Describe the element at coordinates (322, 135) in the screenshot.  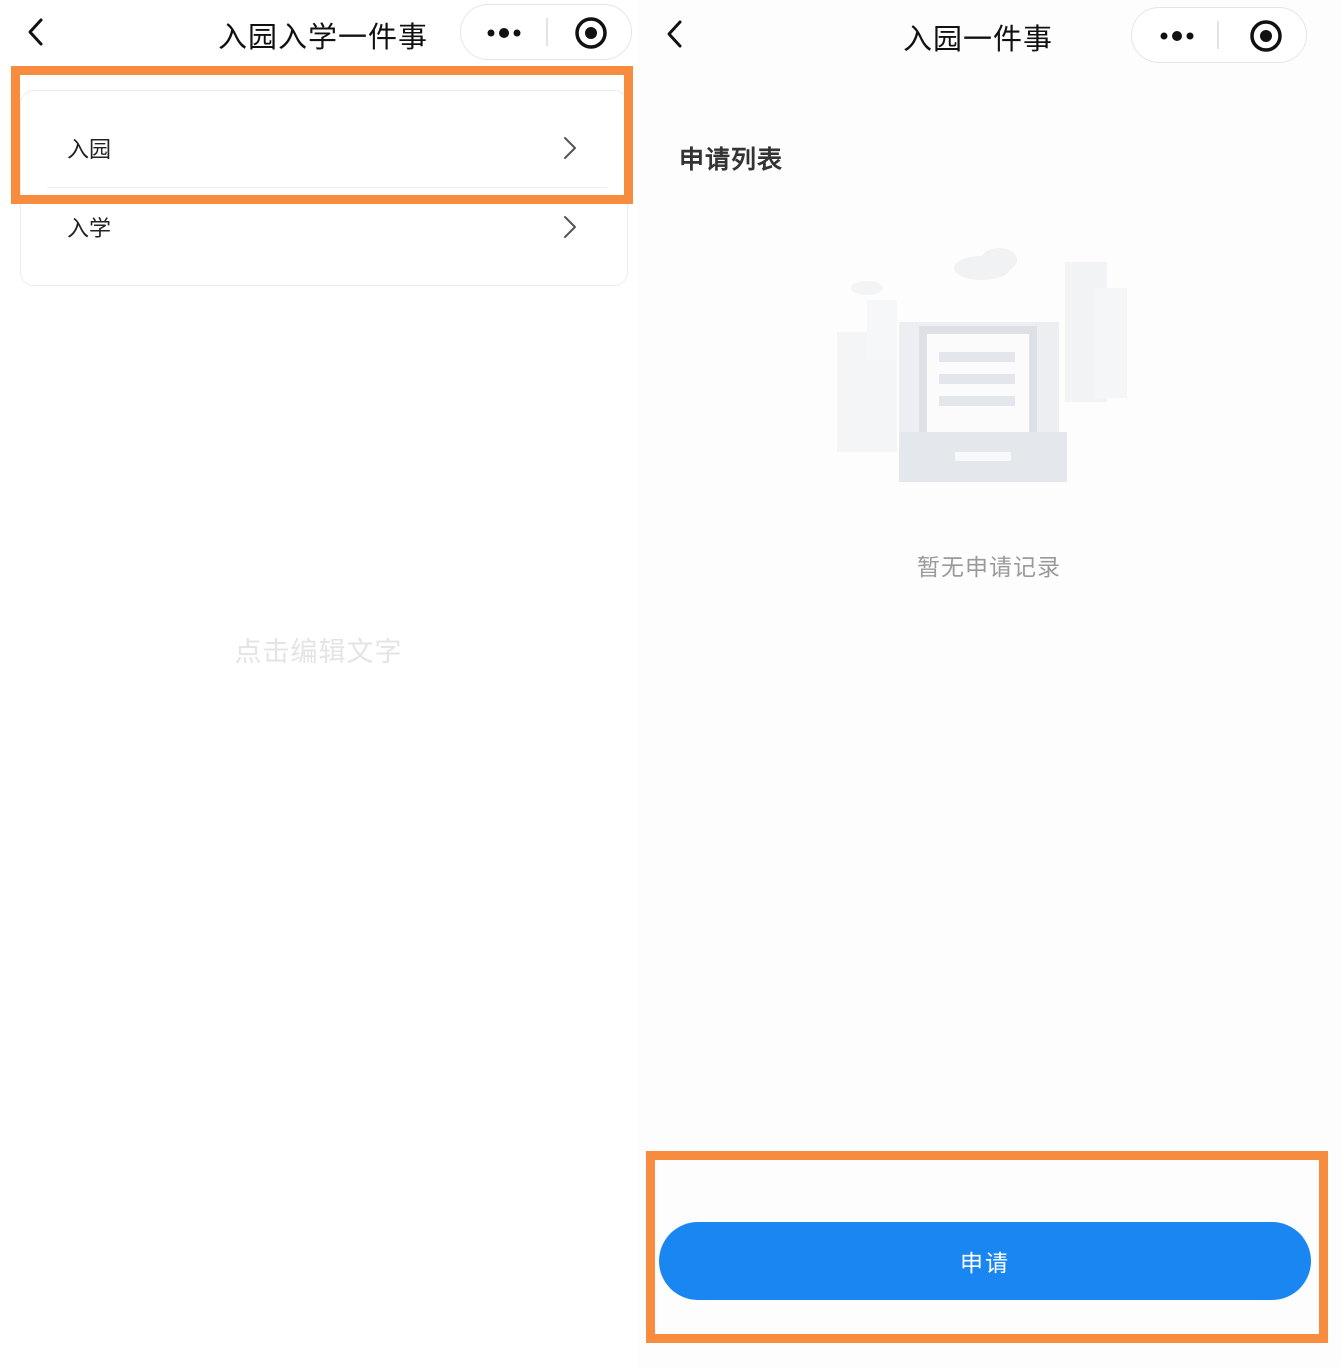
I see `highlight-box-kindergarten` at that location.